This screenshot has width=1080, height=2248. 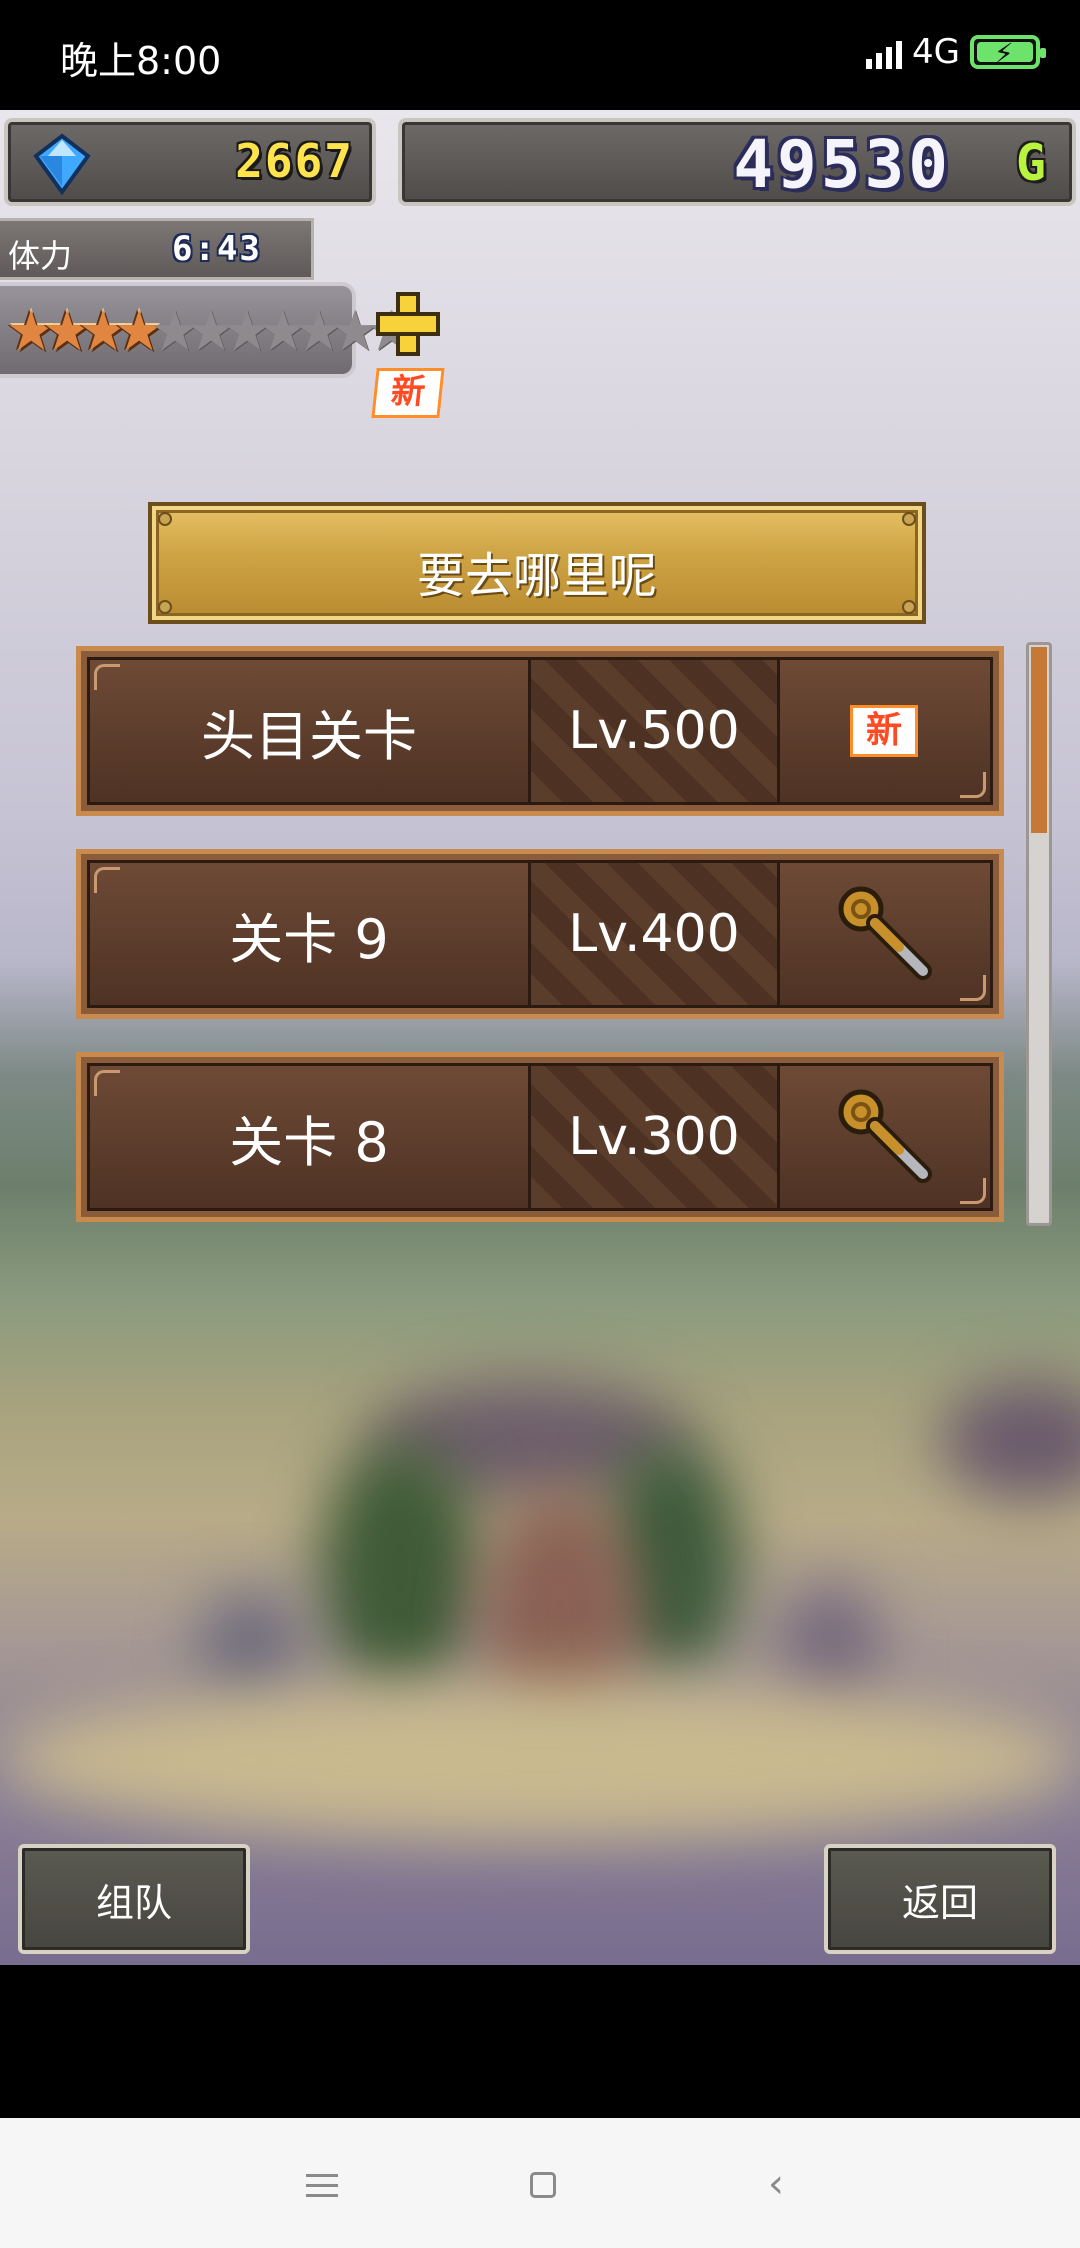 I want to click on stamina-stars: ★★★★★★★★★★★, so click(x=208, y=330).